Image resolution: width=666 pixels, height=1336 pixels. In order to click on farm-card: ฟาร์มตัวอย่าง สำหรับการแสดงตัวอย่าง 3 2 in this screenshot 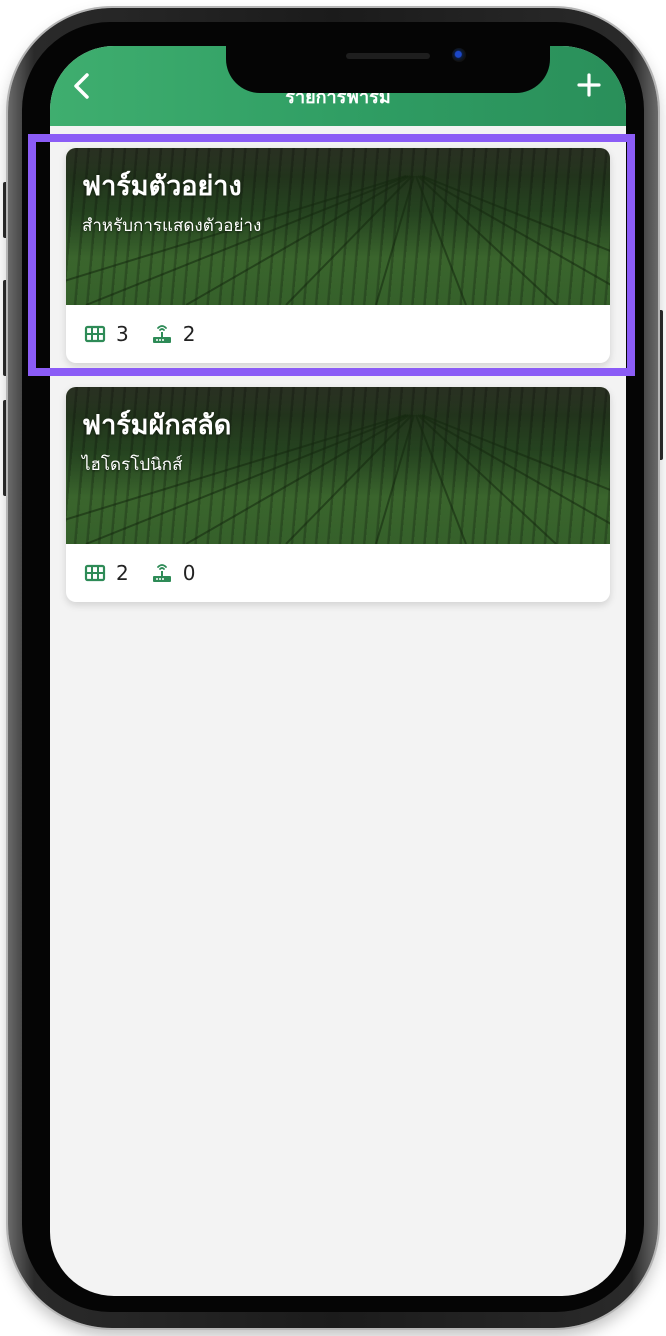, I will do `click(338, 255)`.